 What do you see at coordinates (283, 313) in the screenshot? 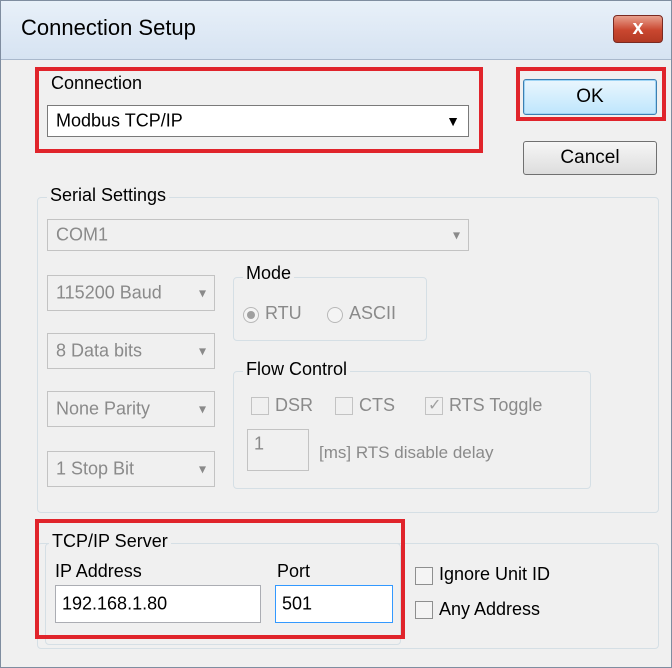
I see `rtu-label: RTU` at bounding box center [283, 313].